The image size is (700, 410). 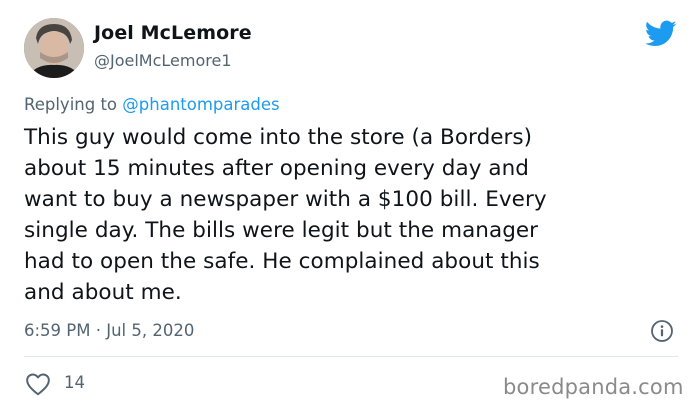 I want to click on heart-icon, so click(x=38, y=384).